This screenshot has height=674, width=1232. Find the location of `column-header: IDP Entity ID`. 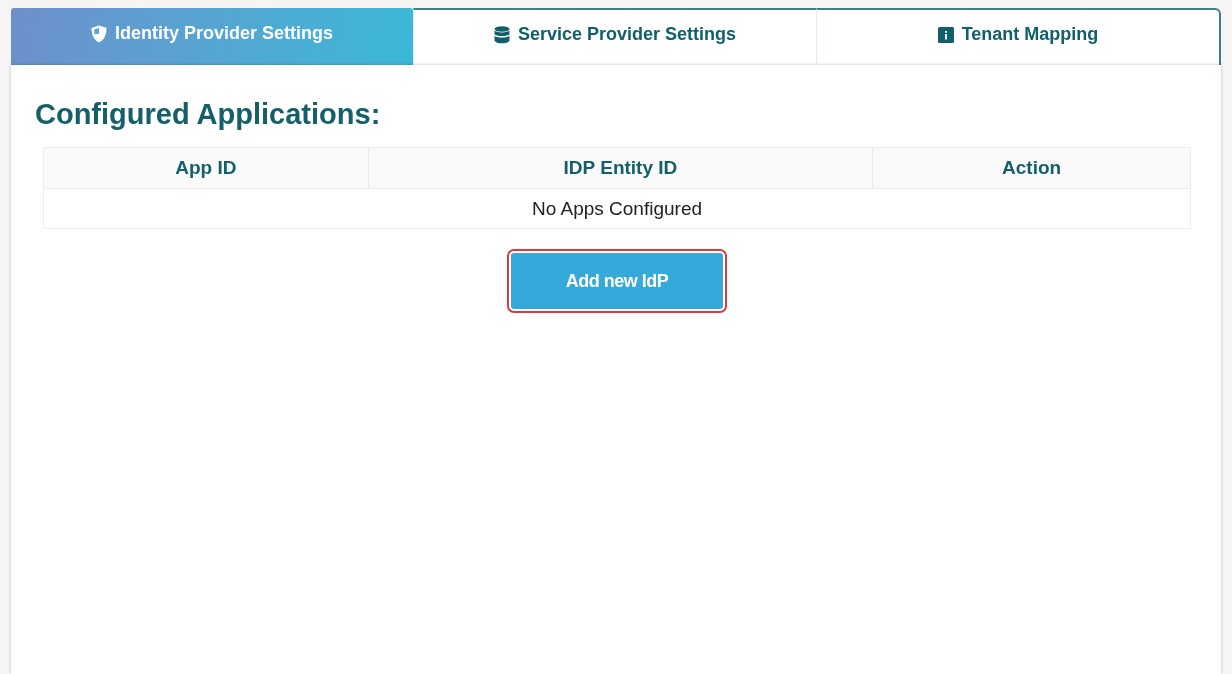

column-header: IDP Entity ID is located at coordinates (620, 168).